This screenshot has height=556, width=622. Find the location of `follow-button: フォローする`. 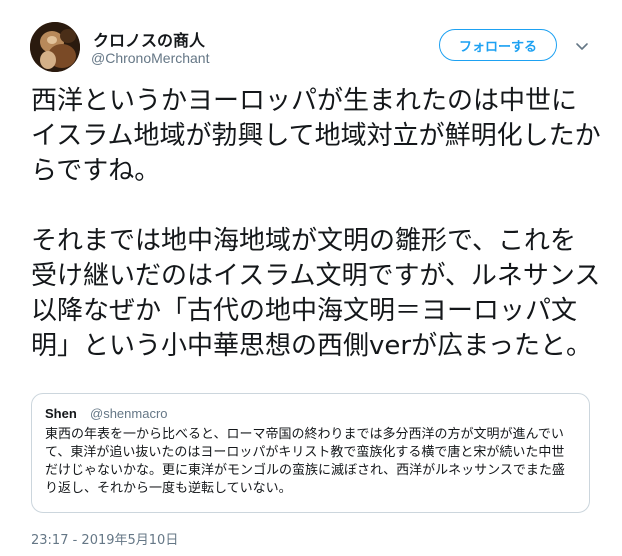

follow-button: フォローする is located at coordinates (498, 45).